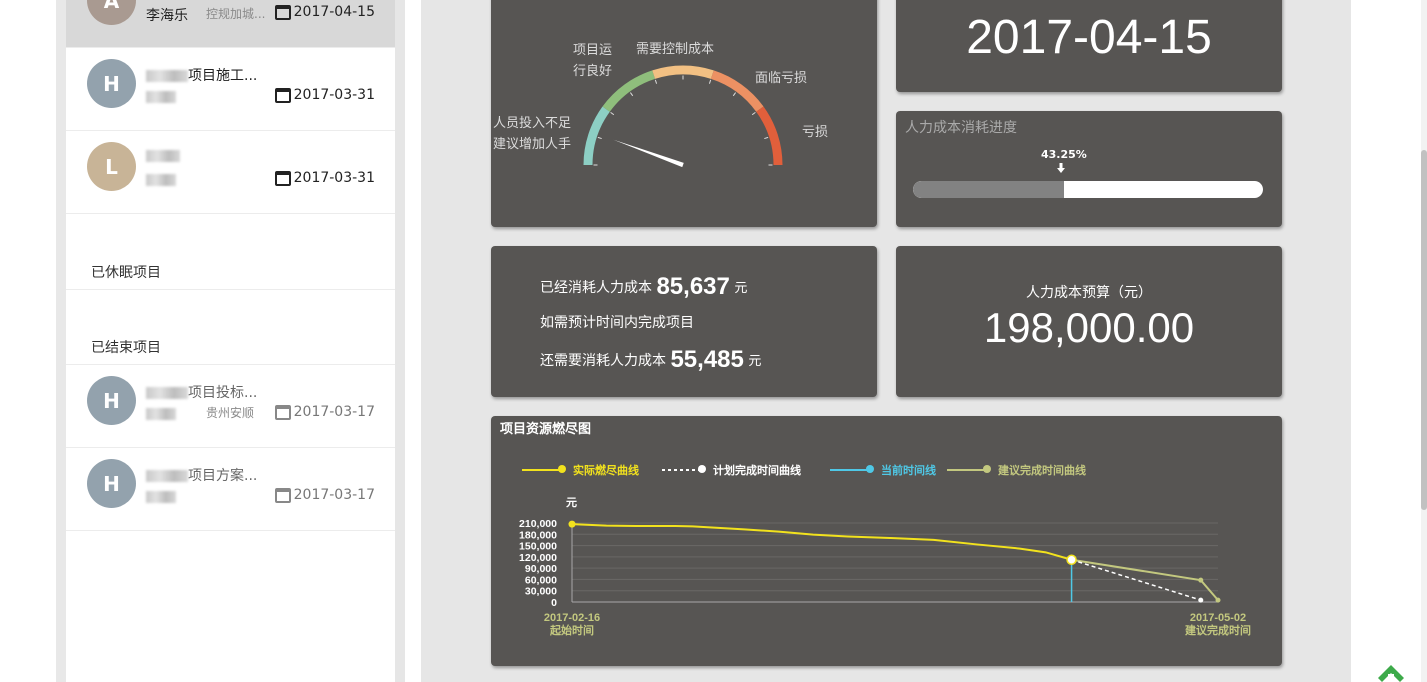 The width and height of the screenshot is (1427, 682). What do you see at coordinates (1389, 341) in the screenshot?
I see `right-gutter` at bounding box center [1389, 341].